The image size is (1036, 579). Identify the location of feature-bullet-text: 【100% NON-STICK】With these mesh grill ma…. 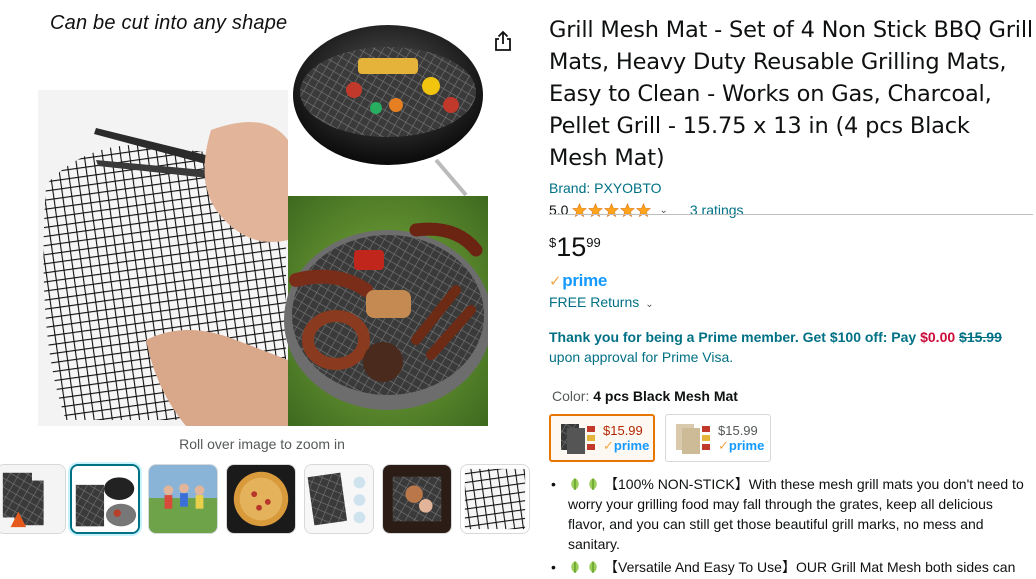
(796, 514).